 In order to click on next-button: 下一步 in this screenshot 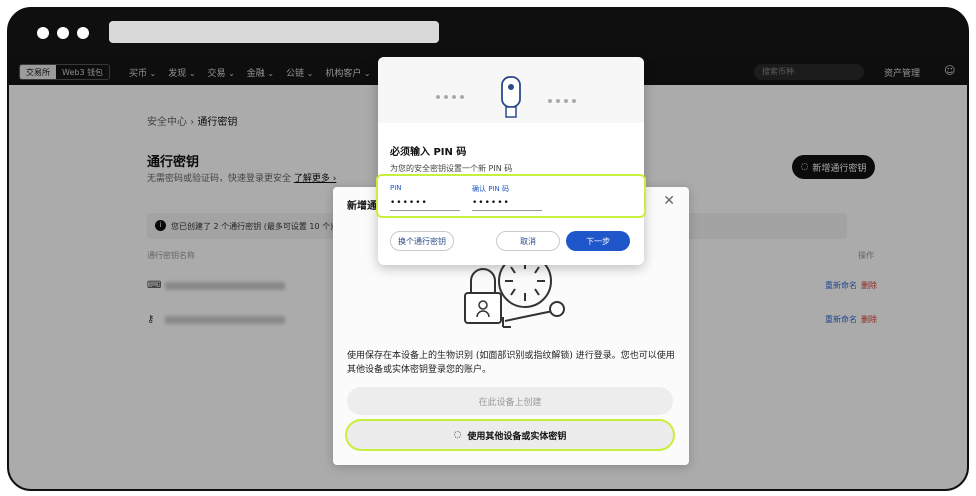, I will do `click(598, 241)`.